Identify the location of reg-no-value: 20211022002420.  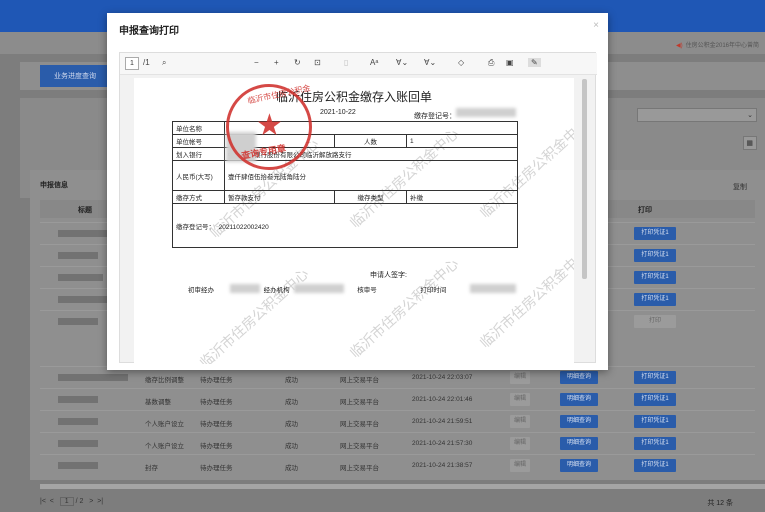
(243, 227).